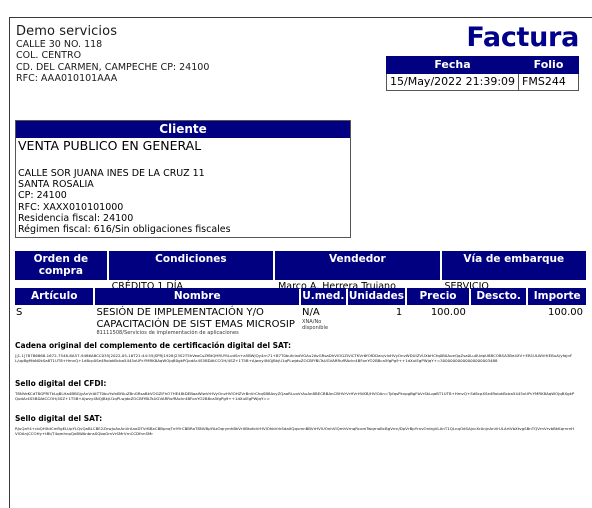 The height and width of the screenshot is (508, 592). Describe the element at coordinates (452, 65) in the screenshot. I see `fecha-header: Fecha` at that location.